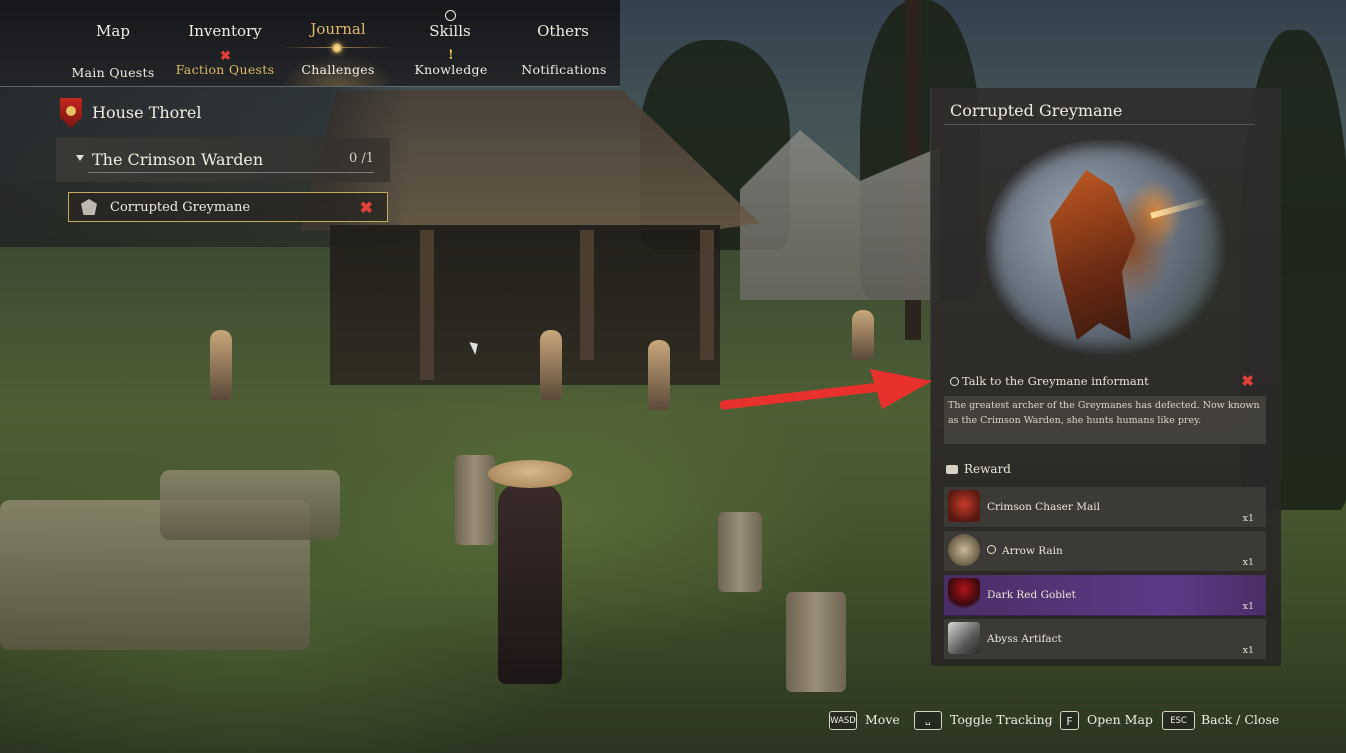 This screenshot has height=753, width=1346. What do you see at coordinates (250, 505) in the screenshot?
I see `hay-bale` at bounding box center [250, 505].